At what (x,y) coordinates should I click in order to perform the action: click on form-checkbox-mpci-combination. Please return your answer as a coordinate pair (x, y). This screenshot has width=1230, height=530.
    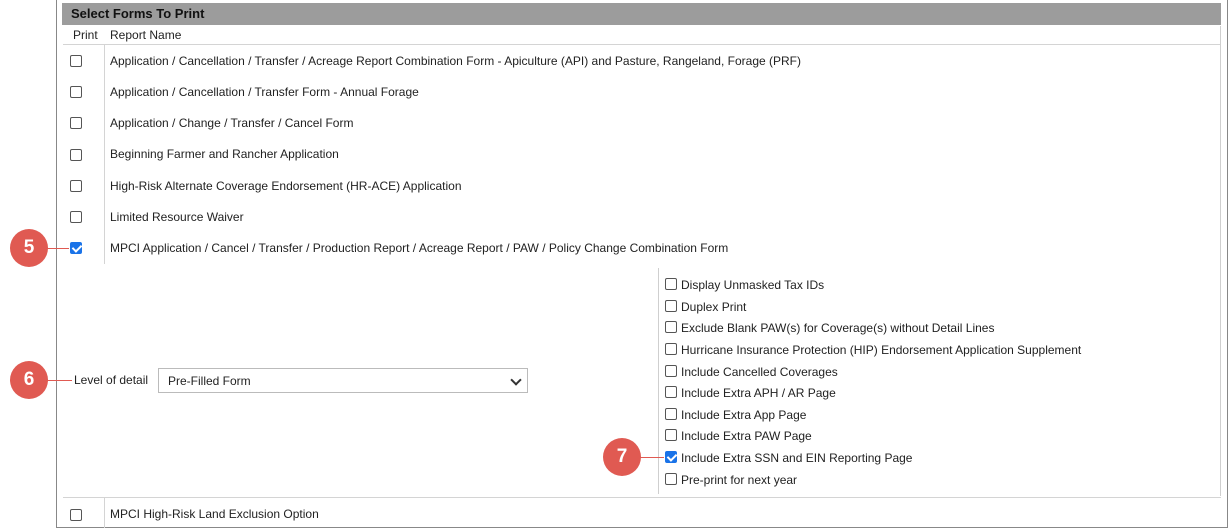
    Looking at the image, I should click on (76, 248).